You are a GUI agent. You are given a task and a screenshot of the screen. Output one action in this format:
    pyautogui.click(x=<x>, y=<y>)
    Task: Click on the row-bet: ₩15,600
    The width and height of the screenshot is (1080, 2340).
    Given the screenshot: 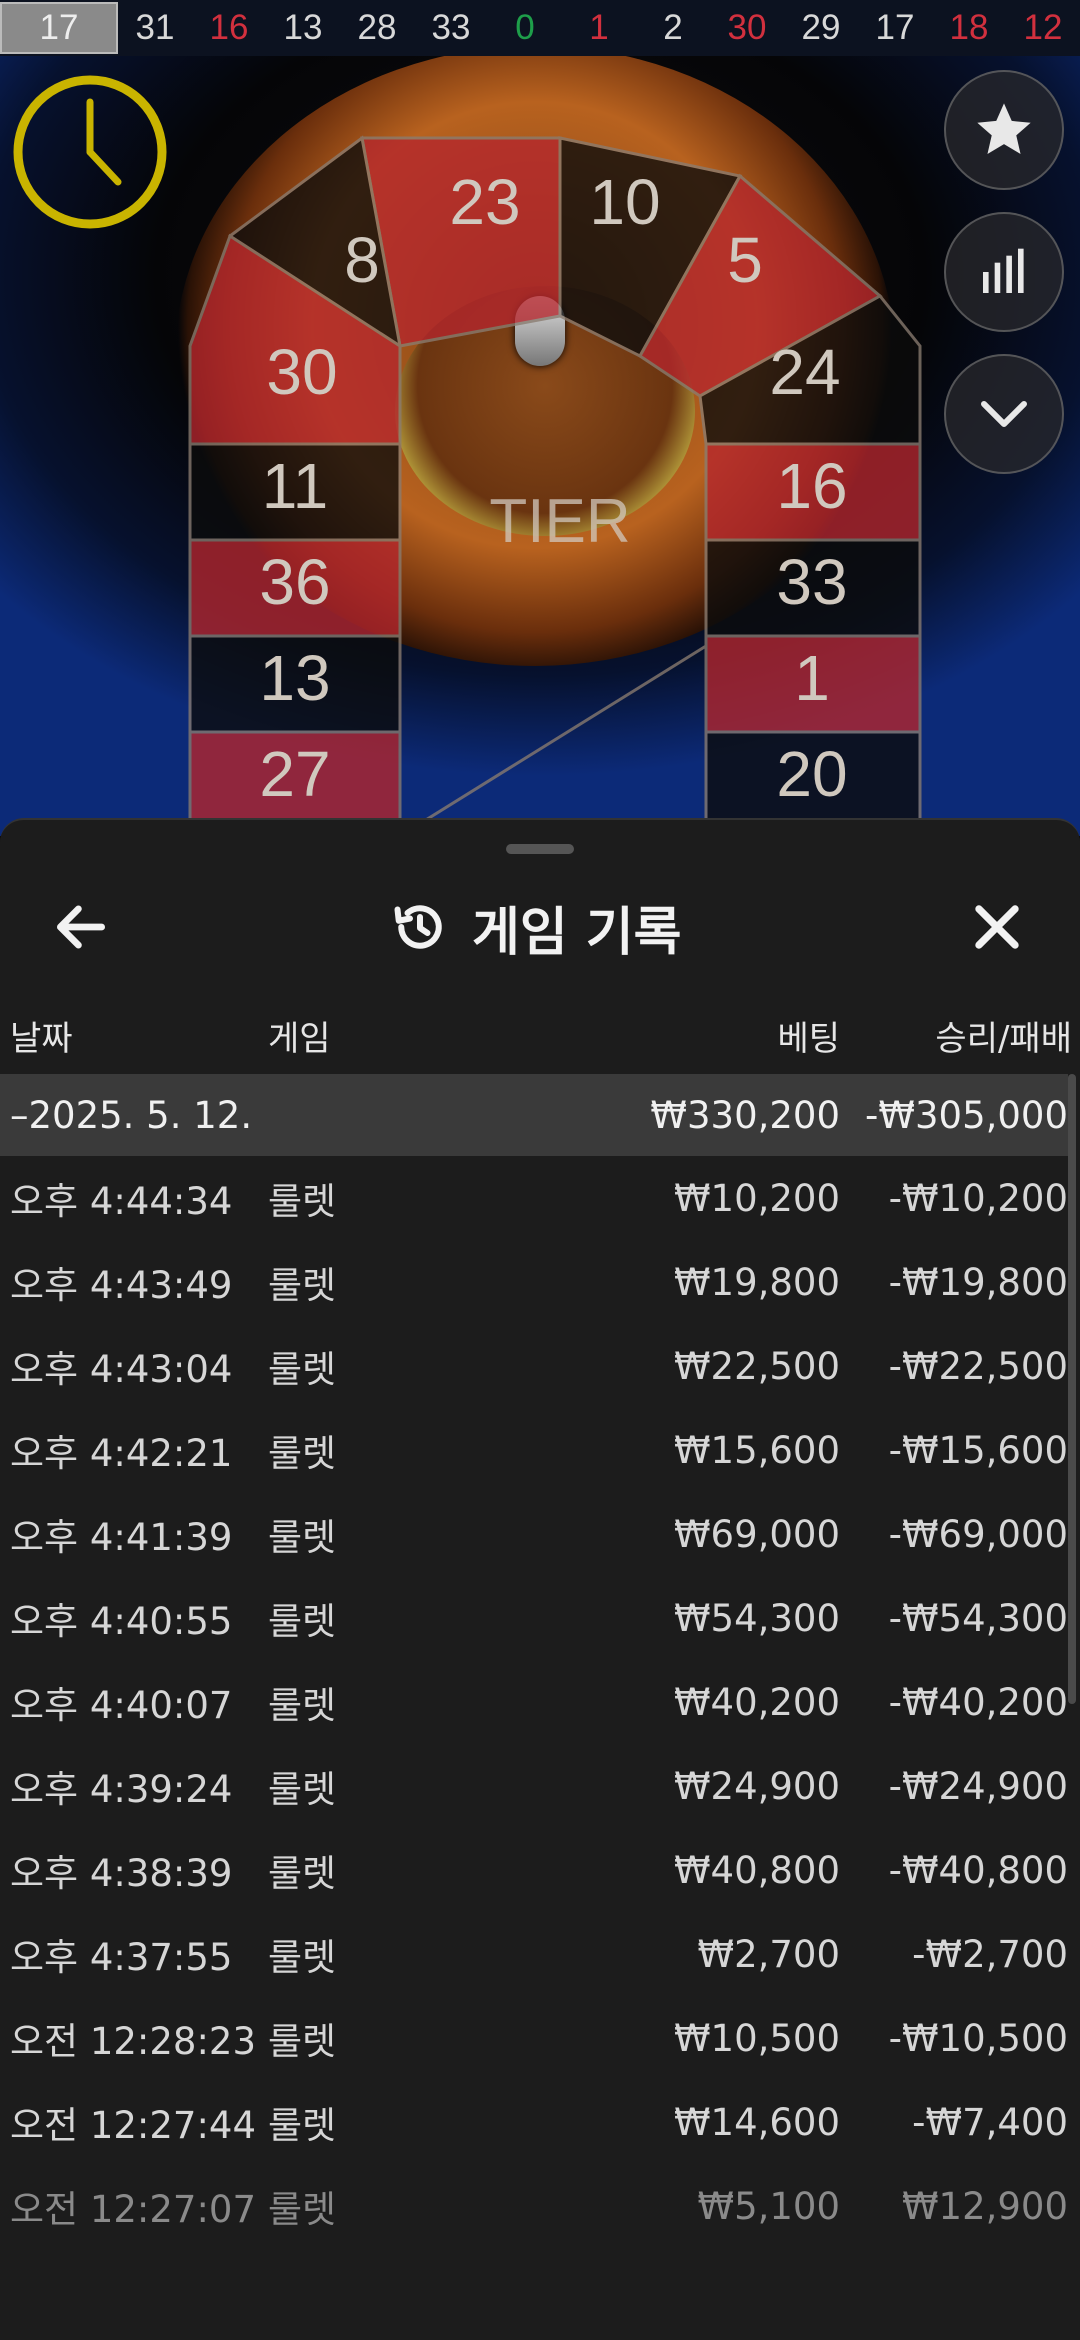 What is the action you would take?
    pyautogui.click(x=756, y=1450)
    